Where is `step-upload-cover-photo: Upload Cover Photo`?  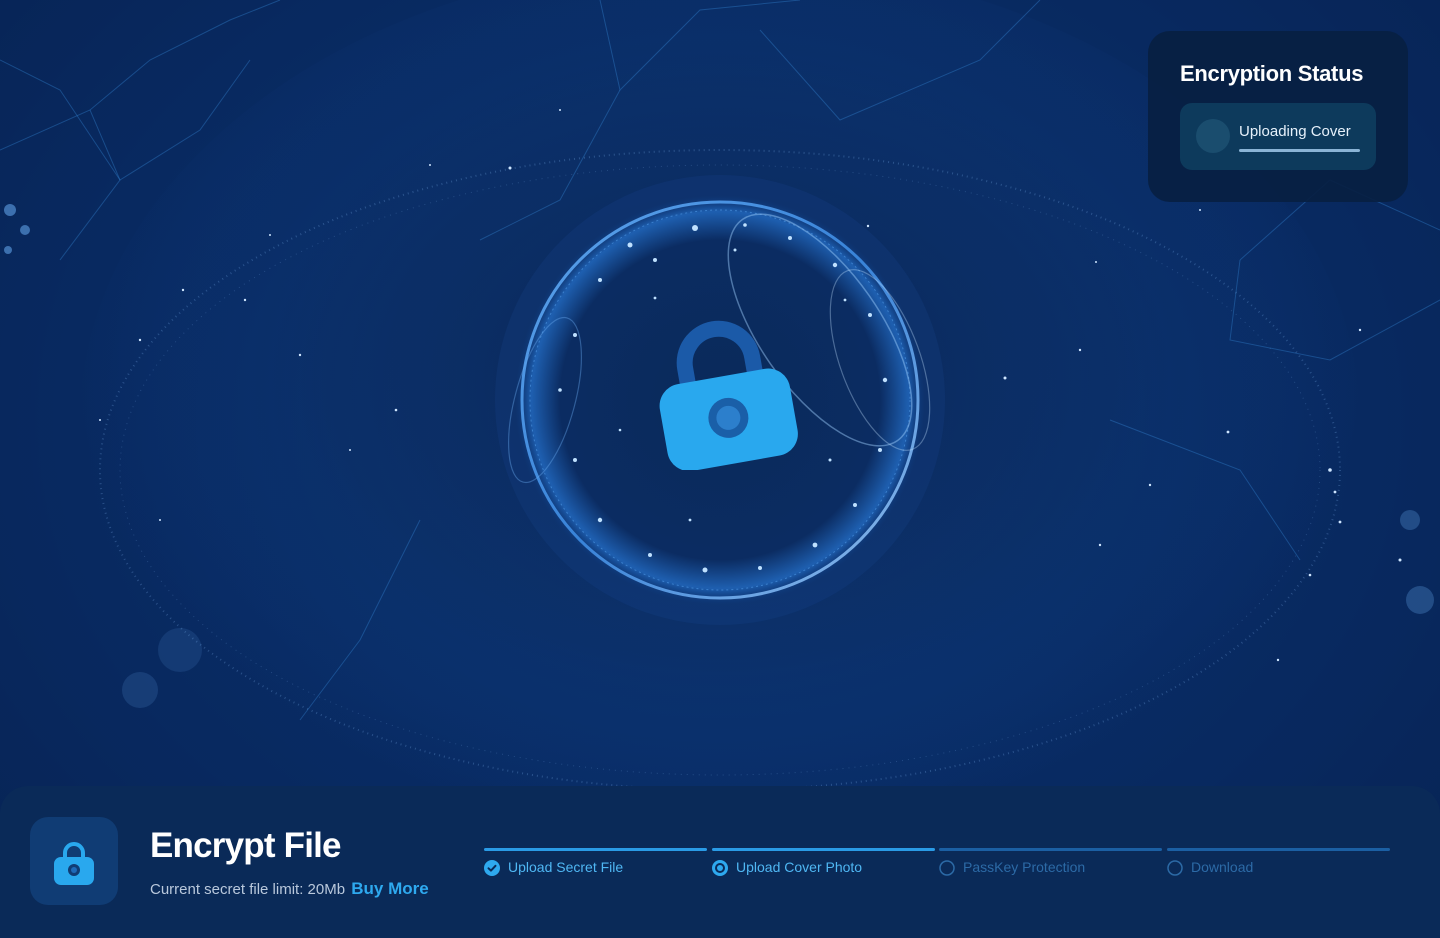 step-upload-cover-photo: Upload Cover Photo is located at coordinates (823, 868).